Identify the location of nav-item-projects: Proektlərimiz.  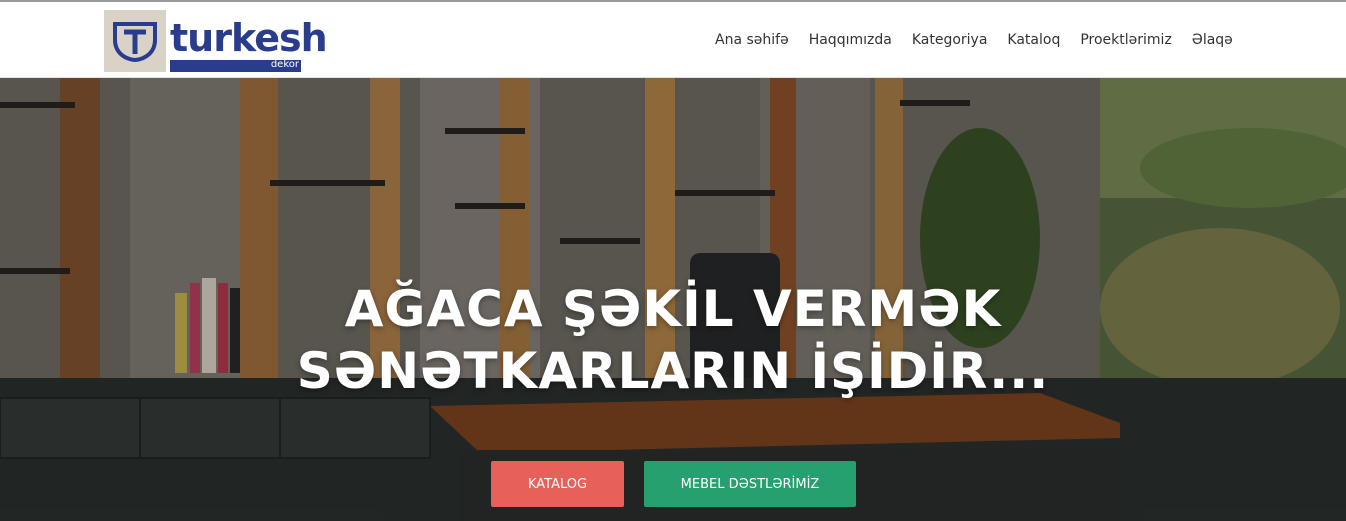
(1125, 40).